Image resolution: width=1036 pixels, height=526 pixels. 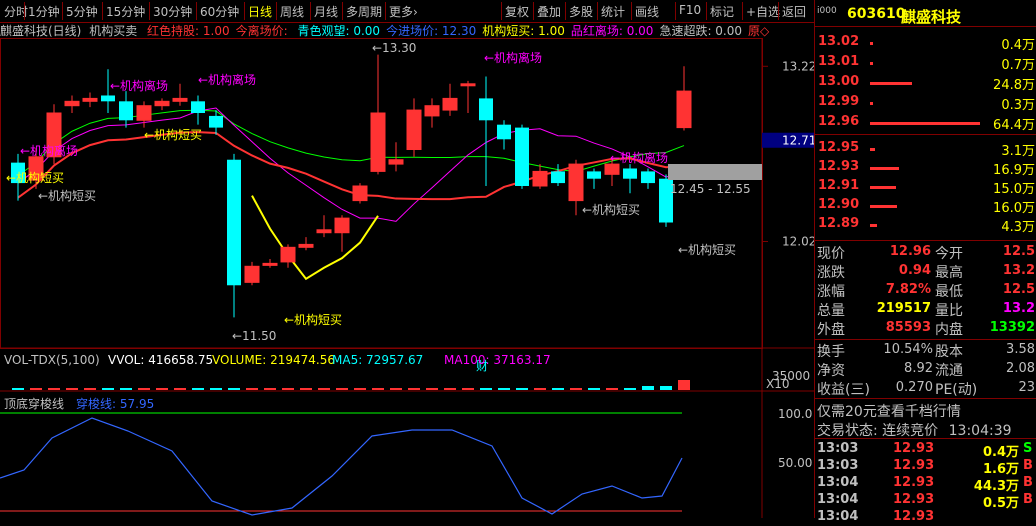 I want to click on stat-label: 最低, so click(x=949, y=292).